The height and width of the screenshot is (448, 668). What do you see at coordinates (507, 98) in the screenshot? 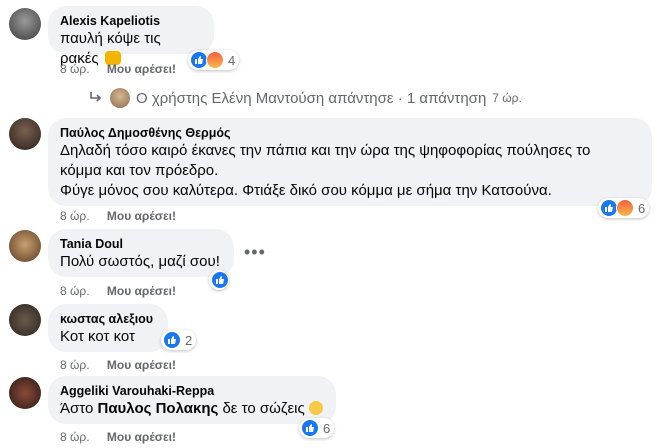
I see `reply-time: 7 ώρ.` at bounding box center [507, 98].